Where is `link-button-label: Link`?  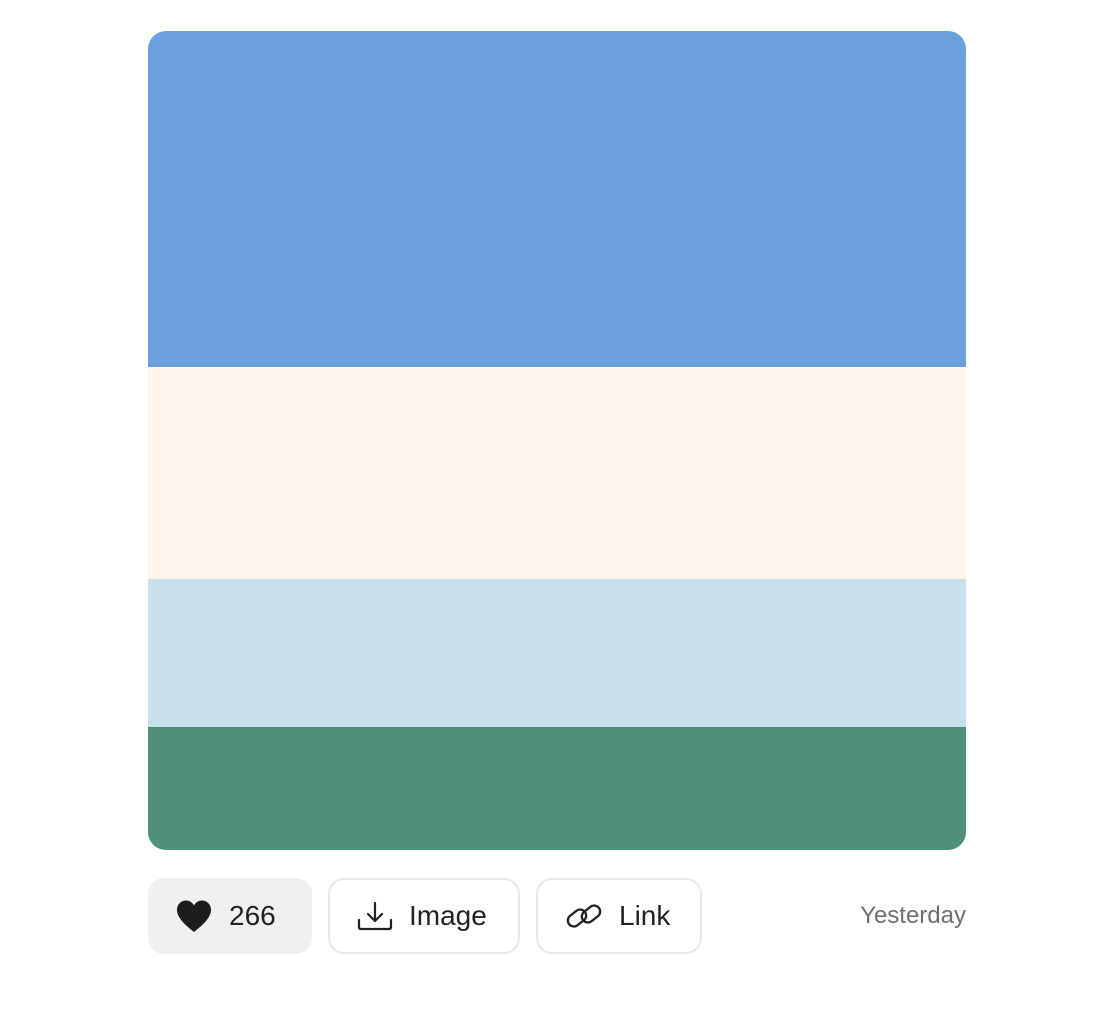 link-button-label: Link is located at coordinates (645, 915).